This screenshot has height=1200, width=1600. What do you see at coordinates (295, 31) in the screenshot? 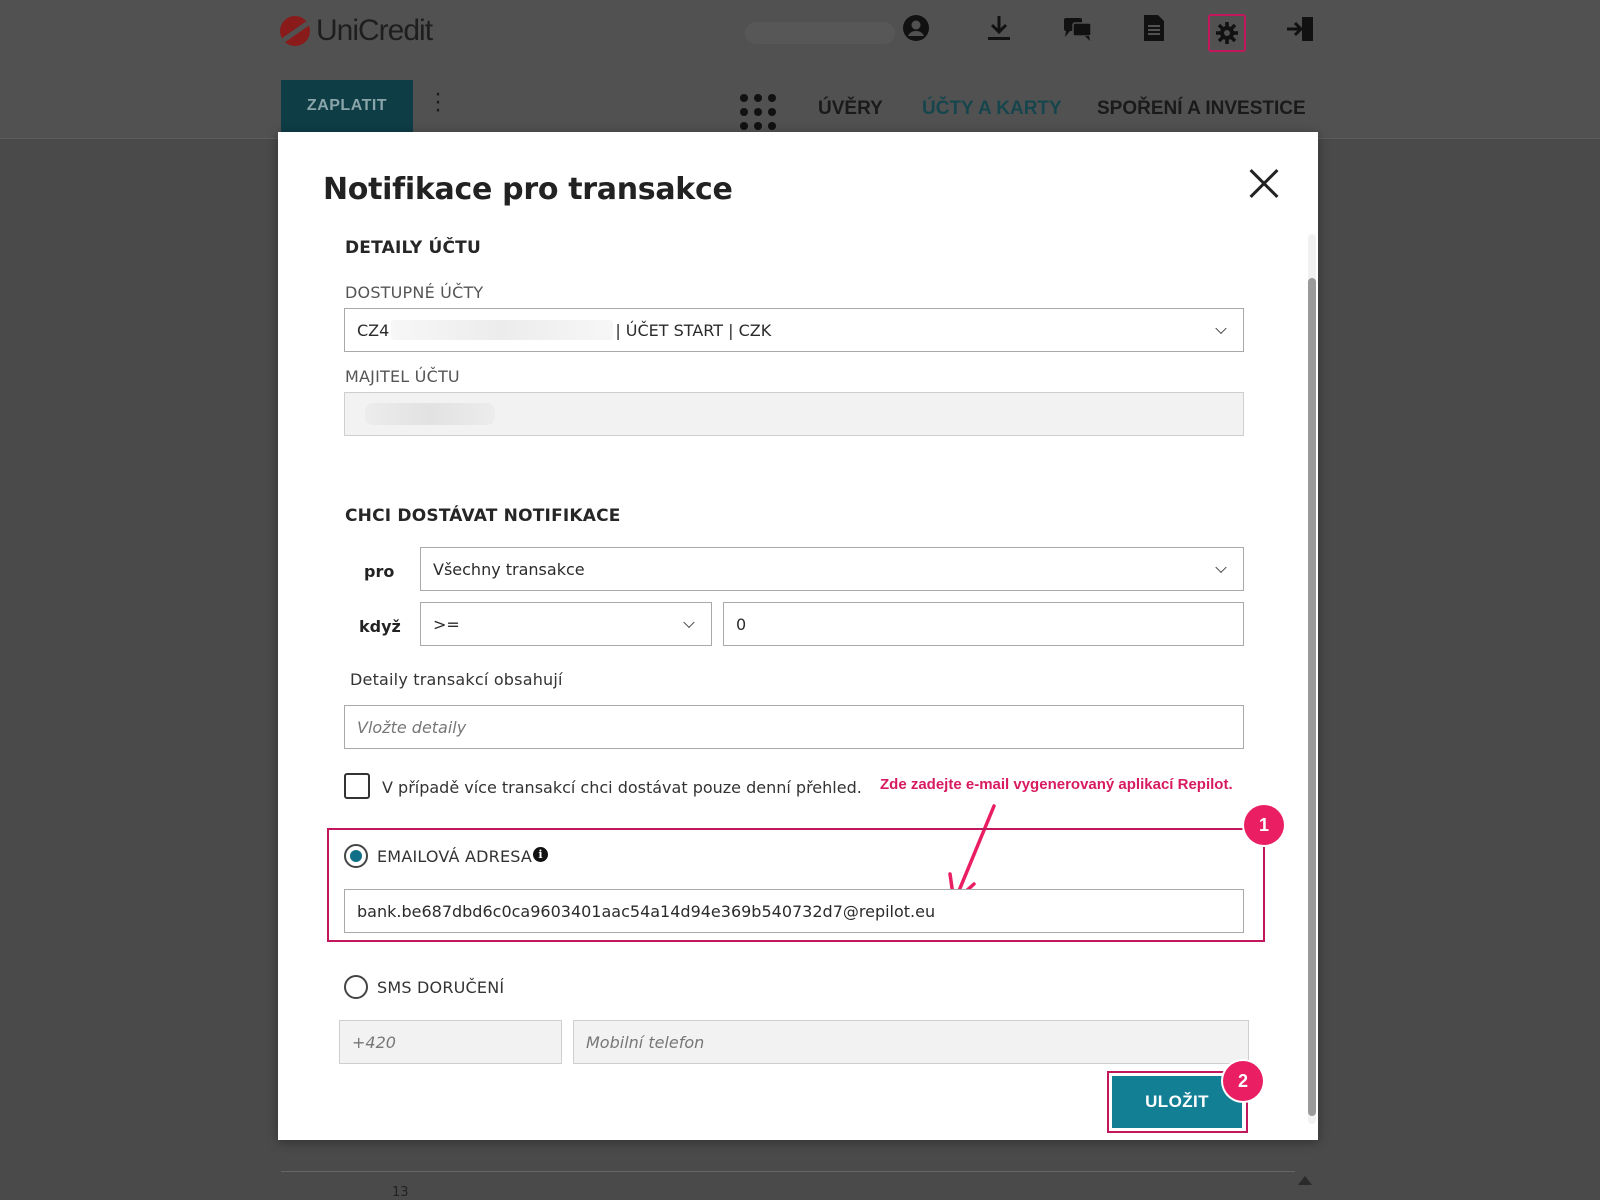
I see `unicredit-logo-icon` at bounding box center [295, 31].